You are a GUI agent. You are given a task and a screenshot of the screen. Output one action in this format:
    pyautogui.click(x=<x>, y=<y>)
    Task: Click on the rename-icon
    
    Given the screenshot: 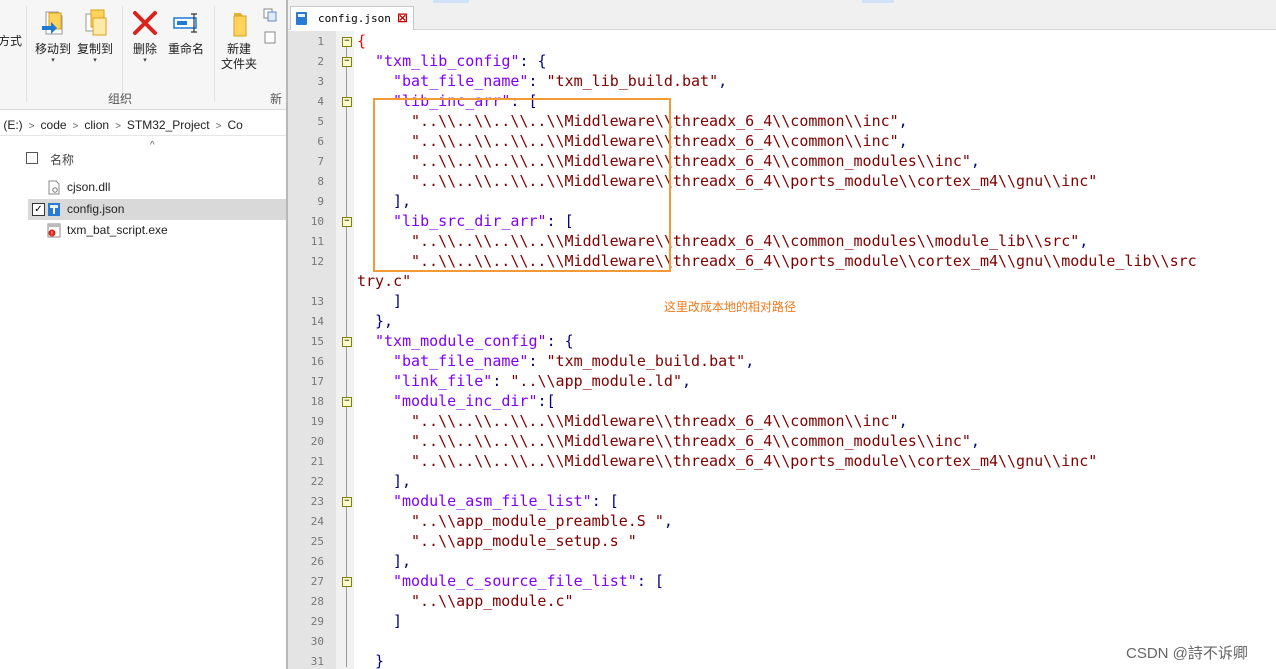 What is the action you would take?
    pyautogui.click(x=186, y=23)
    